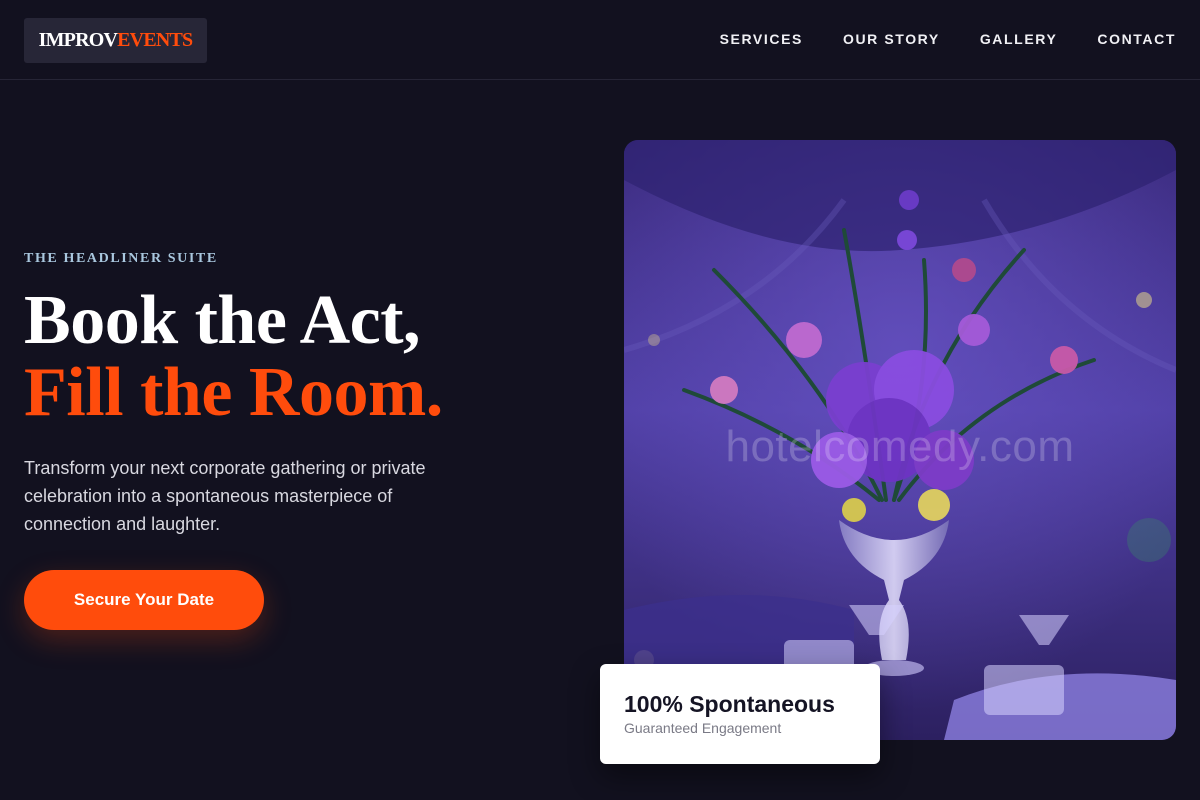  Describe the element at coordinates (233, 392) in the screenshot. I see `headline-line-2: Fill the Room.` at that location.